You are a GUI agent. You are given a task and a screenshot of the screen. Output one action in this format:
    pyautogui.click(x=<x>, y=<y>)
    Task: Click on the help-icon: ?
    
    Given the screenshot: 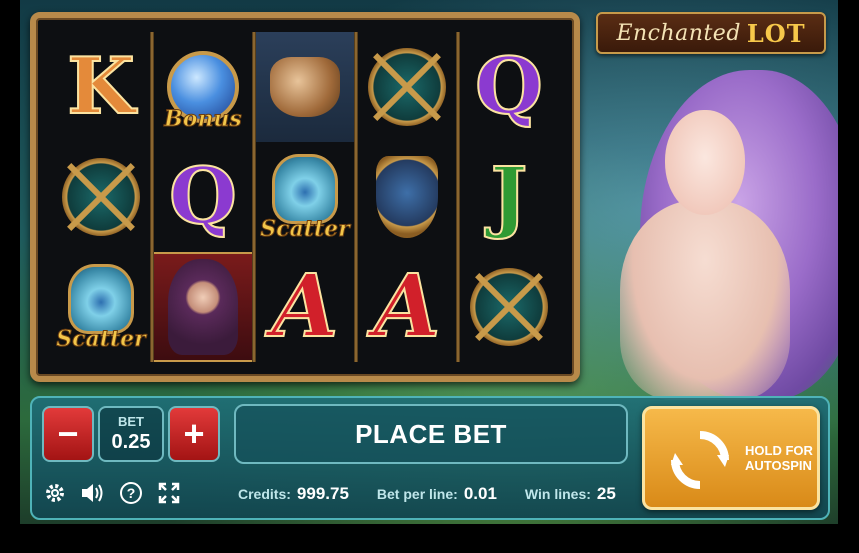 What is the action you would take?
    pyautogui.click(x=131, y=493)
    